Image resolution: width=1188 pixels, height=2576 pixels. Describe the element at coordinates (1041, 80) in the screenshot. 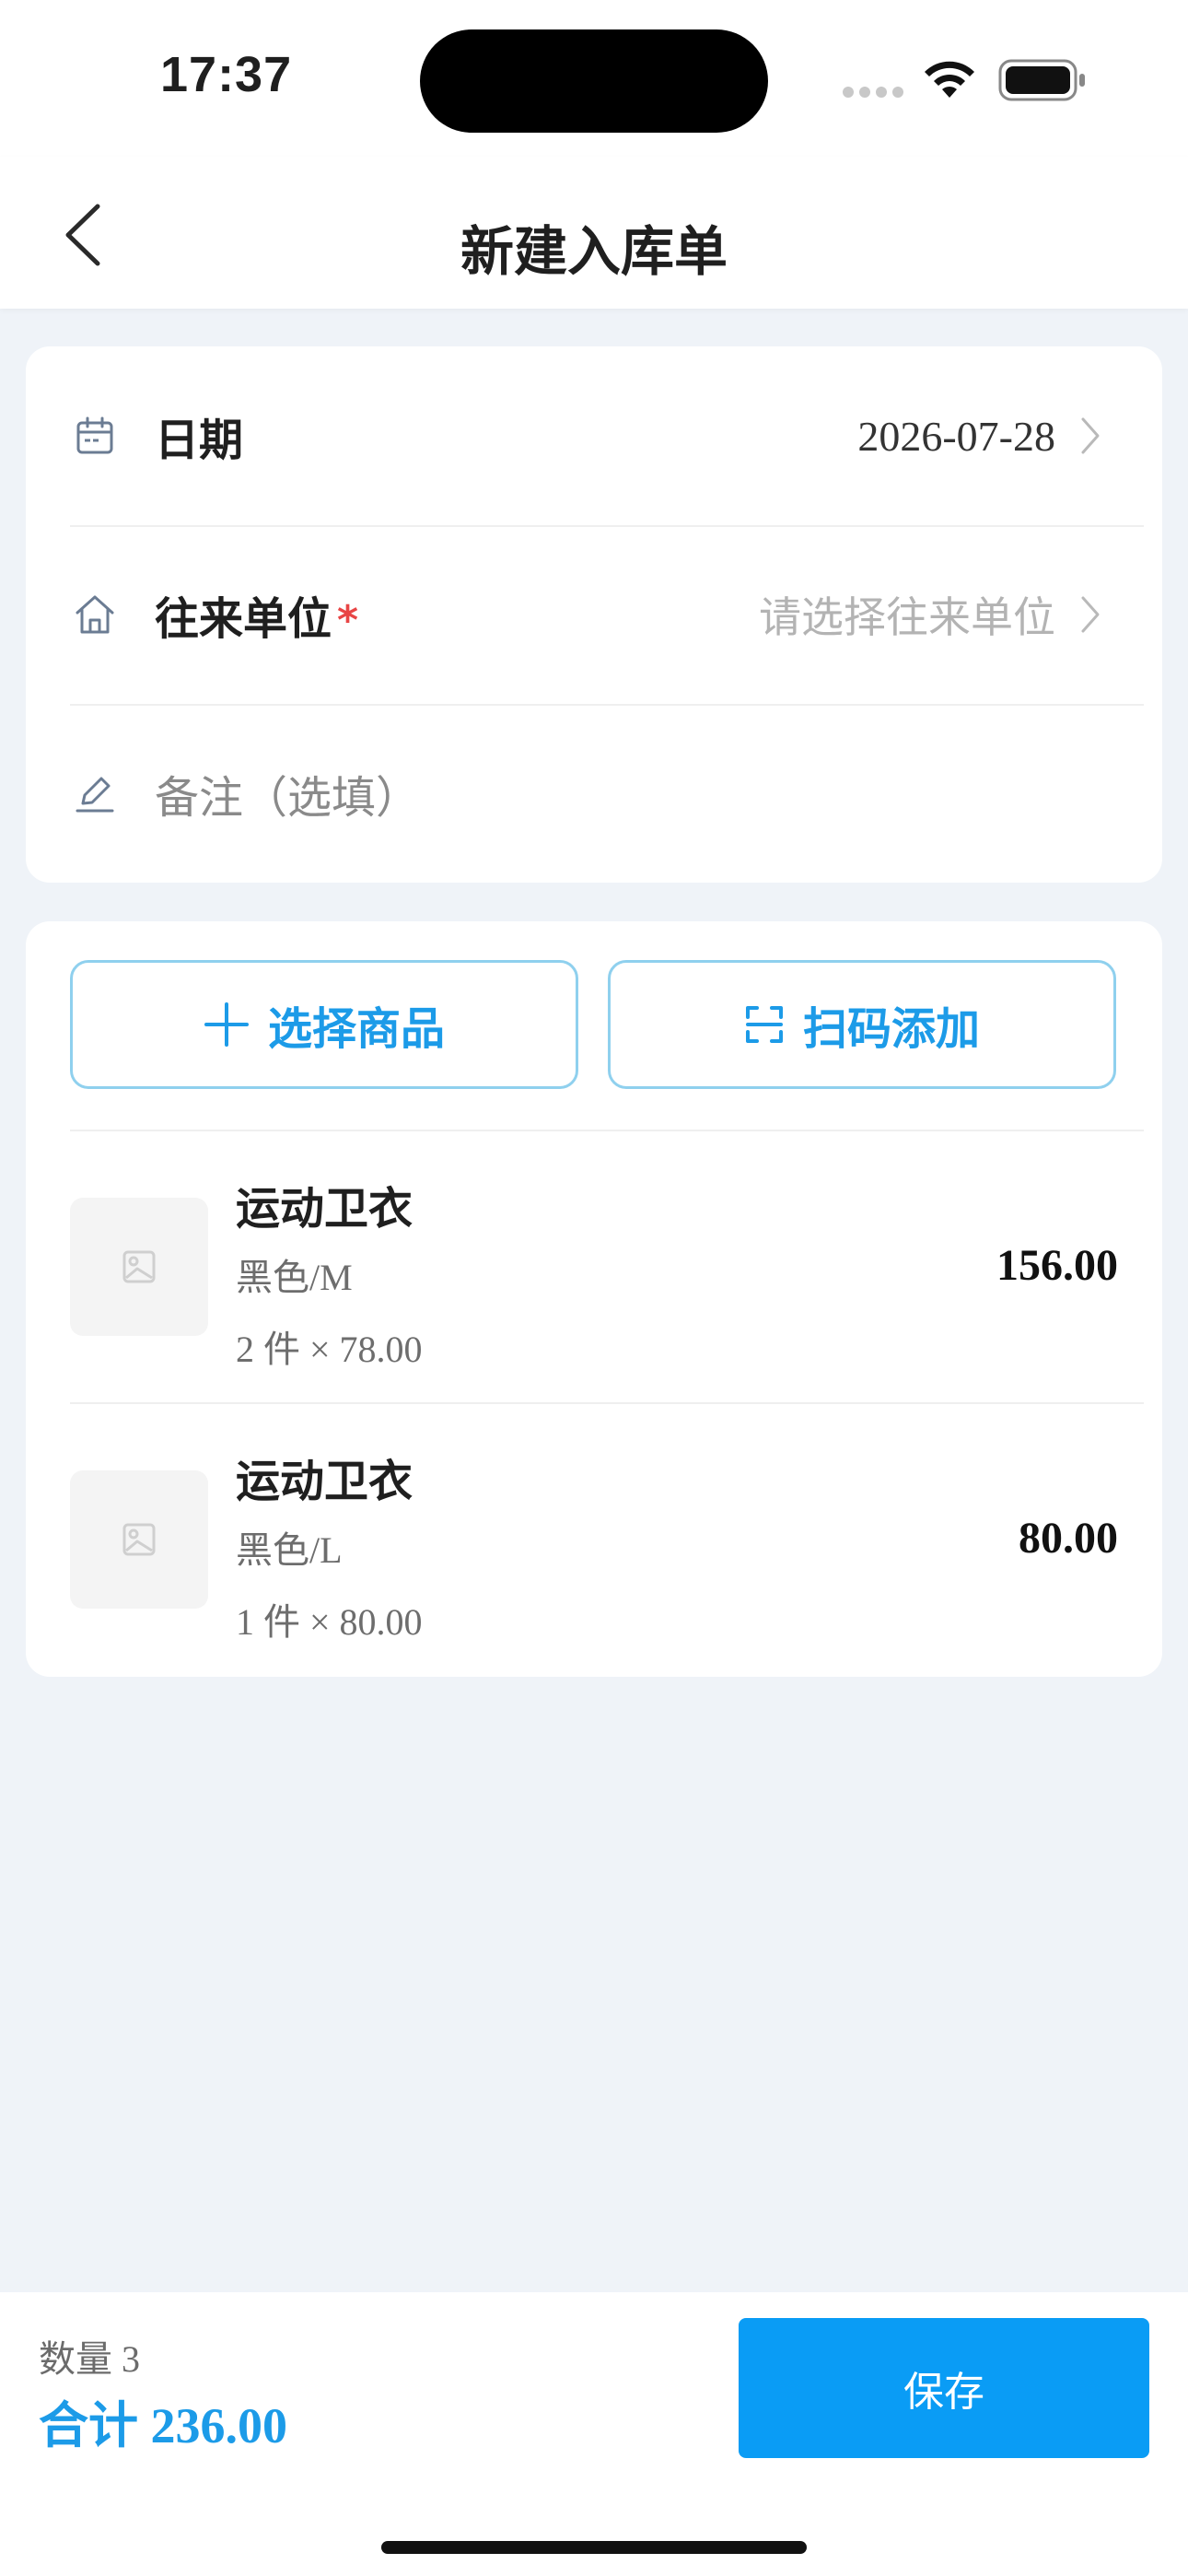

I see `battery-icon` at that location.